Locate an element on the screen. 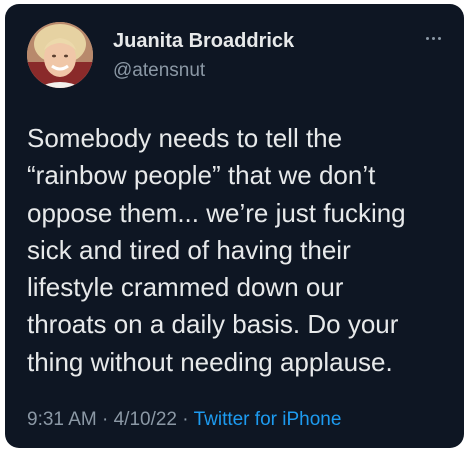 The width and height of the screenshot is (470, 452). tweet-line: thing without needing applause. is located at coordinates (210, 361).